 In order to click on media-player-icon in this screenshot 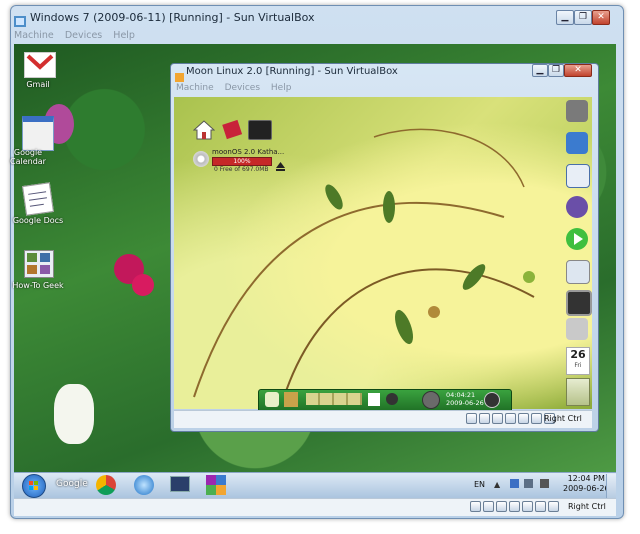, I will do `click(577, 239)`.